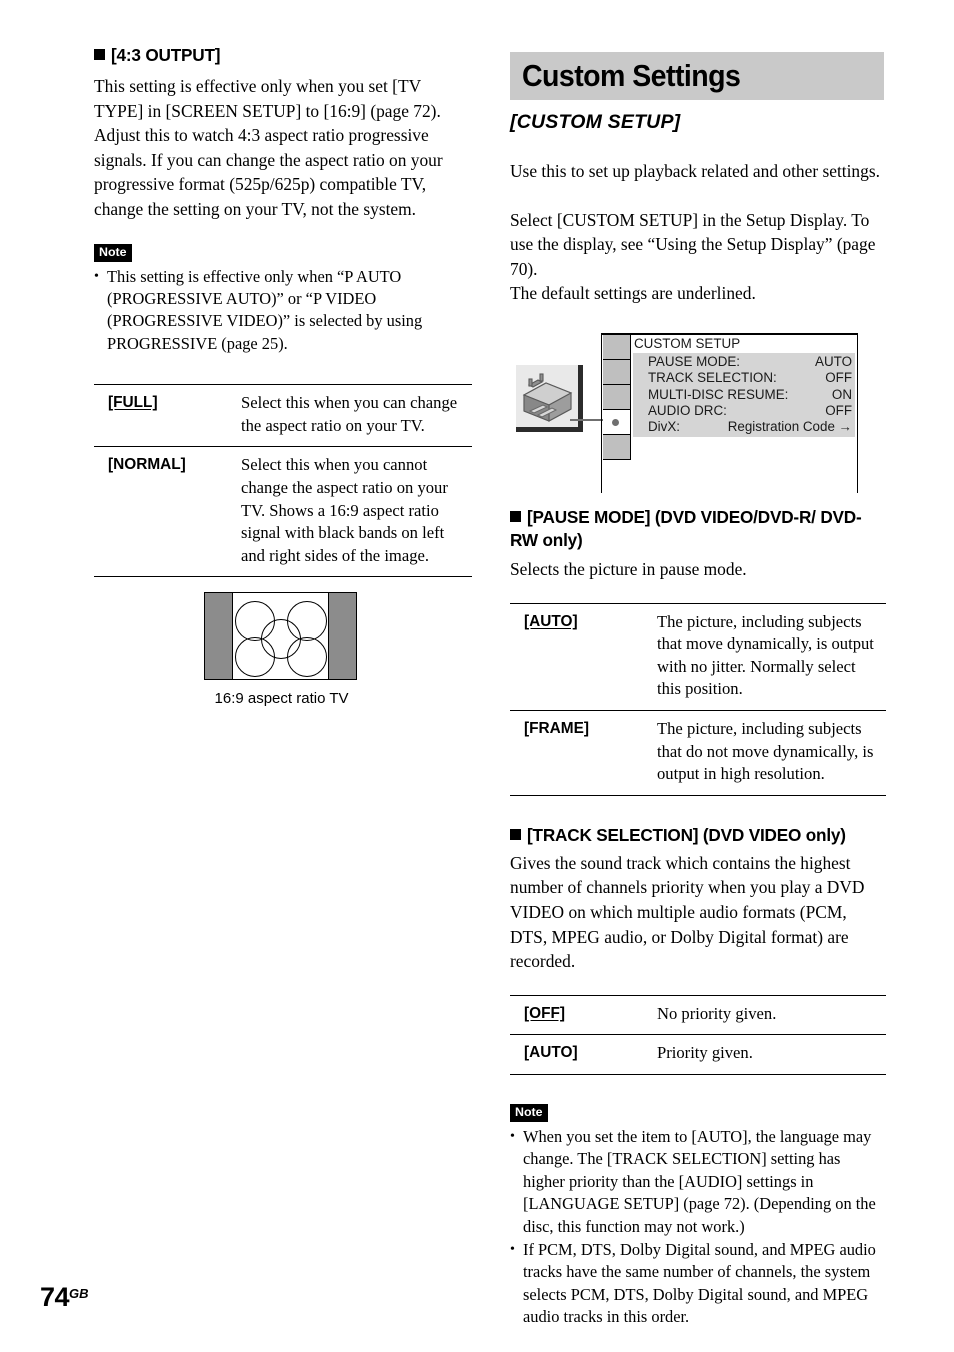 This screenshot has height=1352, width=954. Describe the element at coordinates (628, 568) in the screenshot. I see `pause-mode-intro: Selects the picture in pause mode.` at that location.